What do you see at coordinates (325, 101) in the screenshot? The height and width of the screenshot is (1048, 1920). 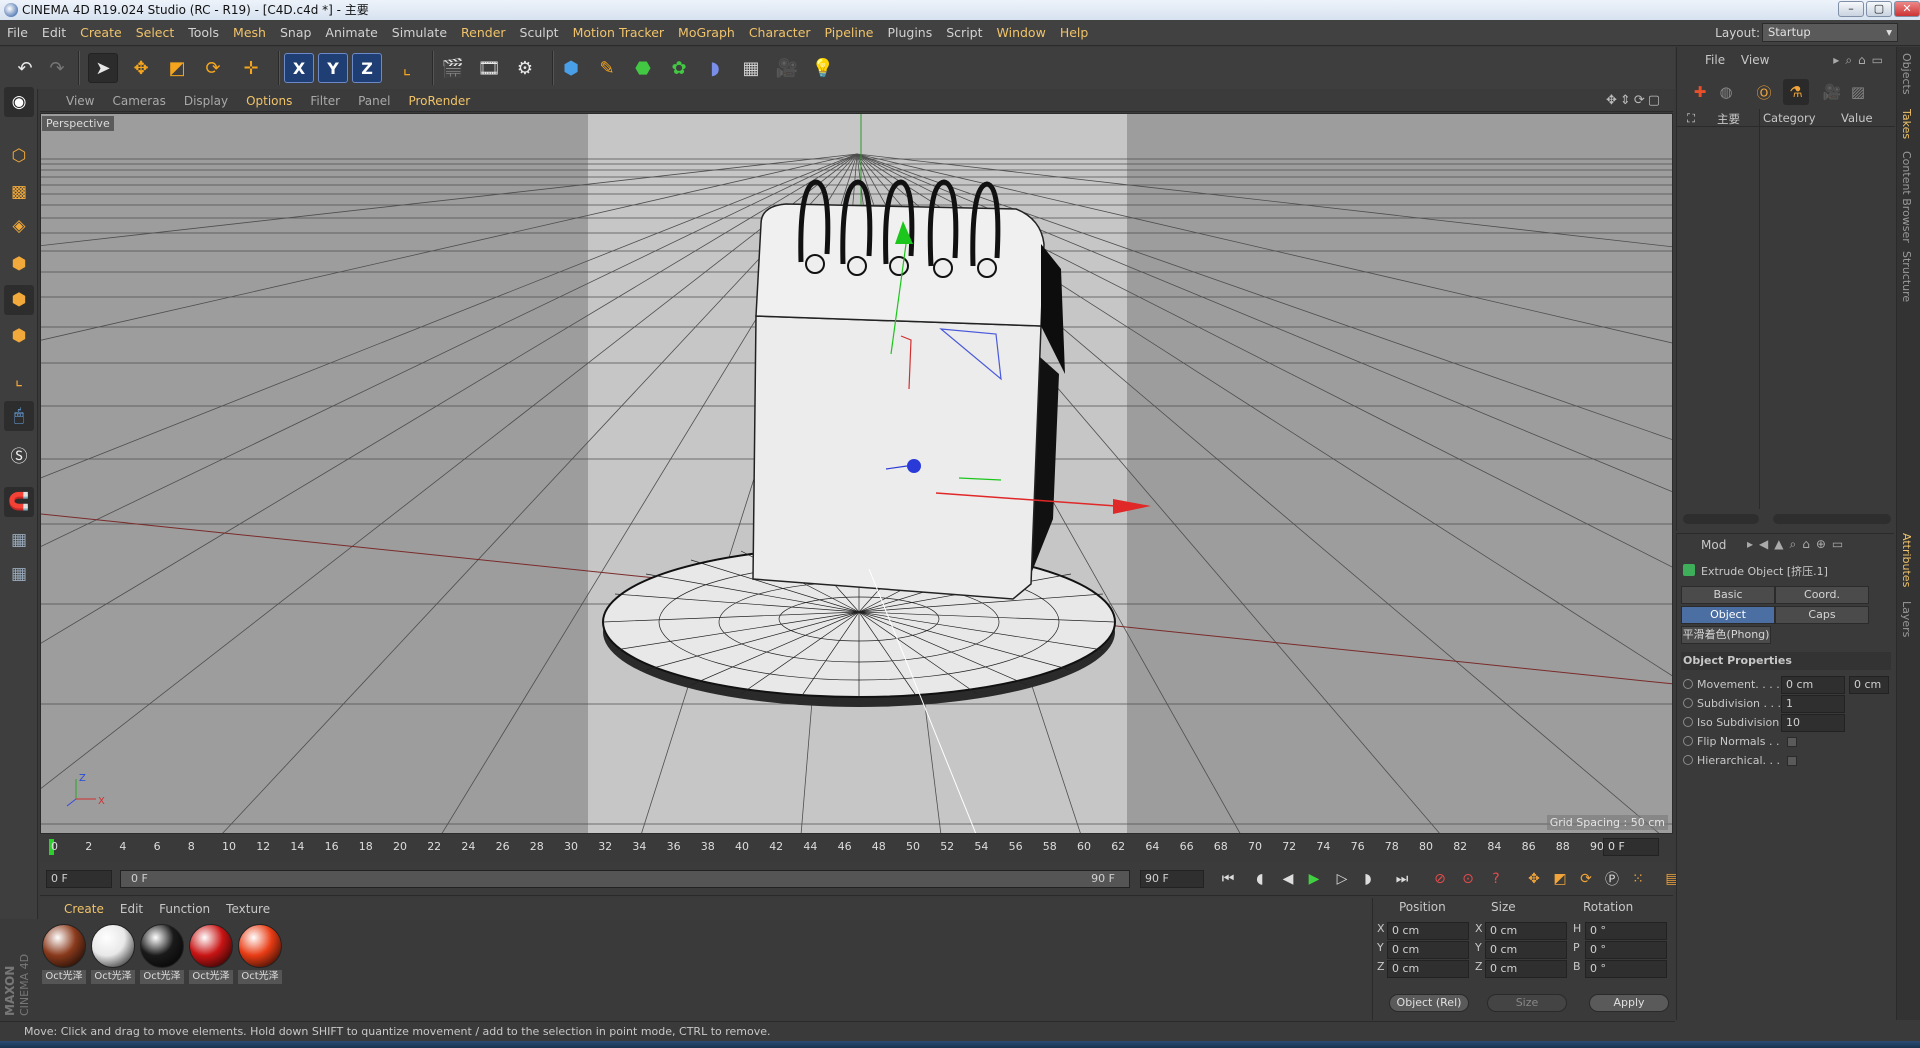 I see `viewport-menu-filter: Filter` at bounding box center [325, 101].